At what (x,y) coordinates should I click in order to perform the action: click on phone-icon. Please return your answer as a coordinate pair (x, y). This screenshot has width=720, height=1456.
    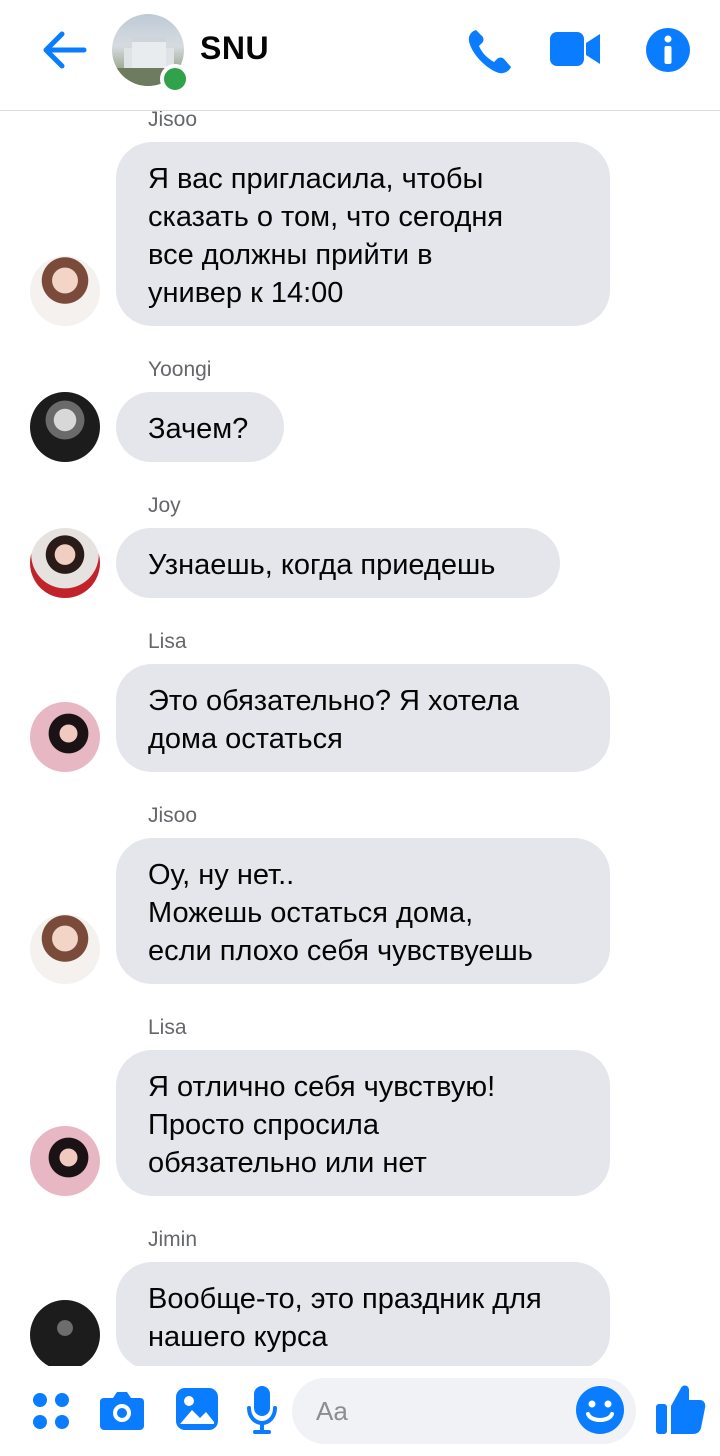
    Looking at the image, I should click on (490, 51).